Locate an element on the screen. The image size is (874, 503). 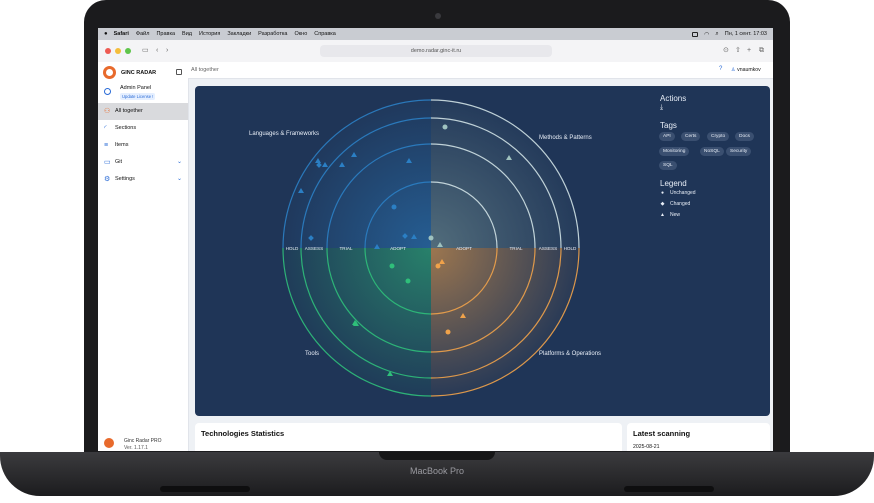
folder-icon: ▭ is located at coordinates (107, 162).